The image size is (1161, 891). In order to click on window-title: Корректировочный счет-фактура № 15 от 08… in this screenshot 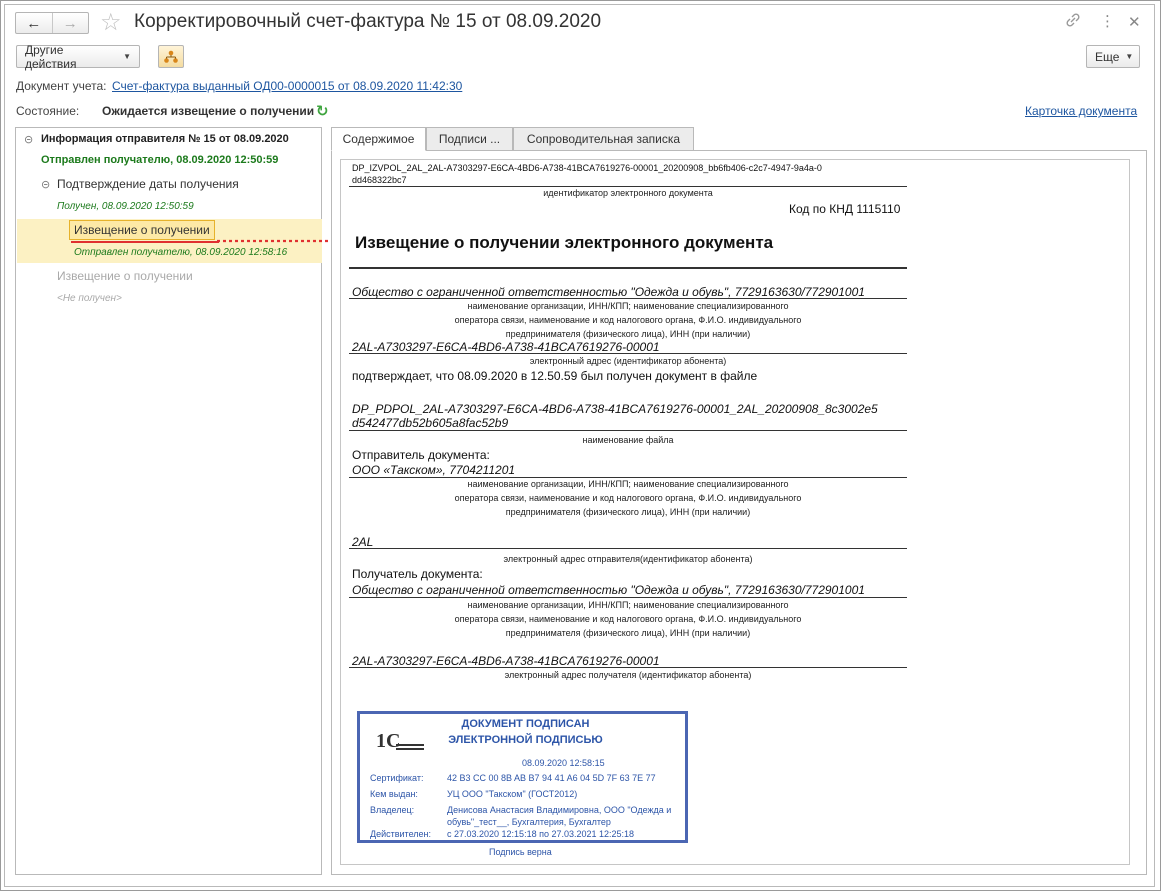, I will do `click(368, 21)`.